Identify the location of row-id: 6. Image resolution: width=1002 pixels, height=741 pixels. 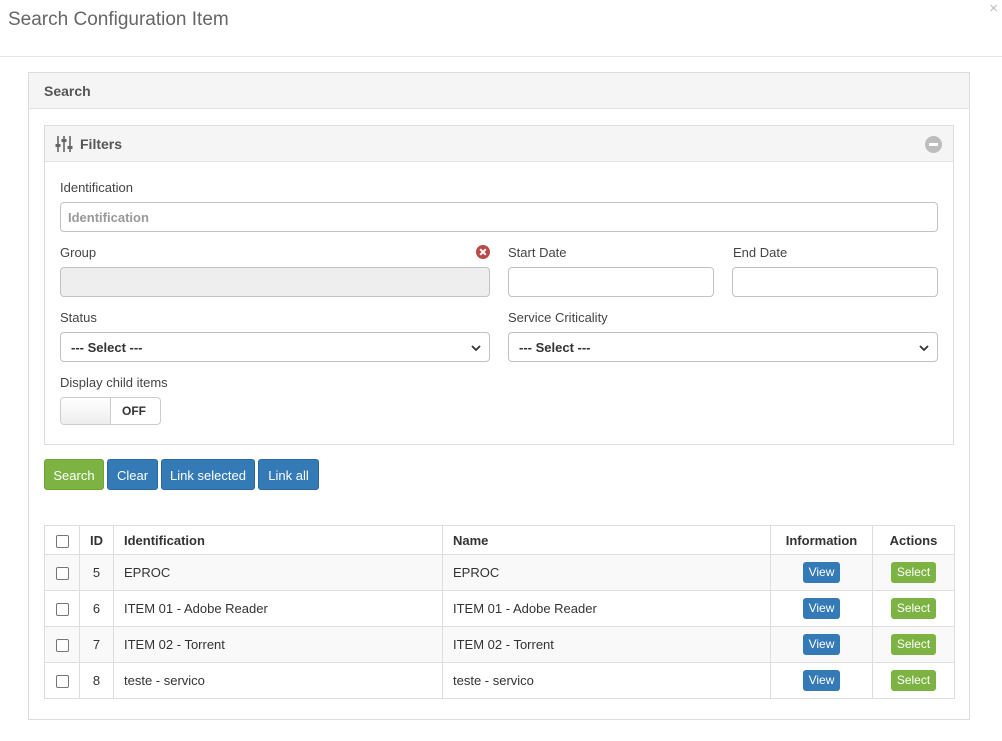
(96, 608).